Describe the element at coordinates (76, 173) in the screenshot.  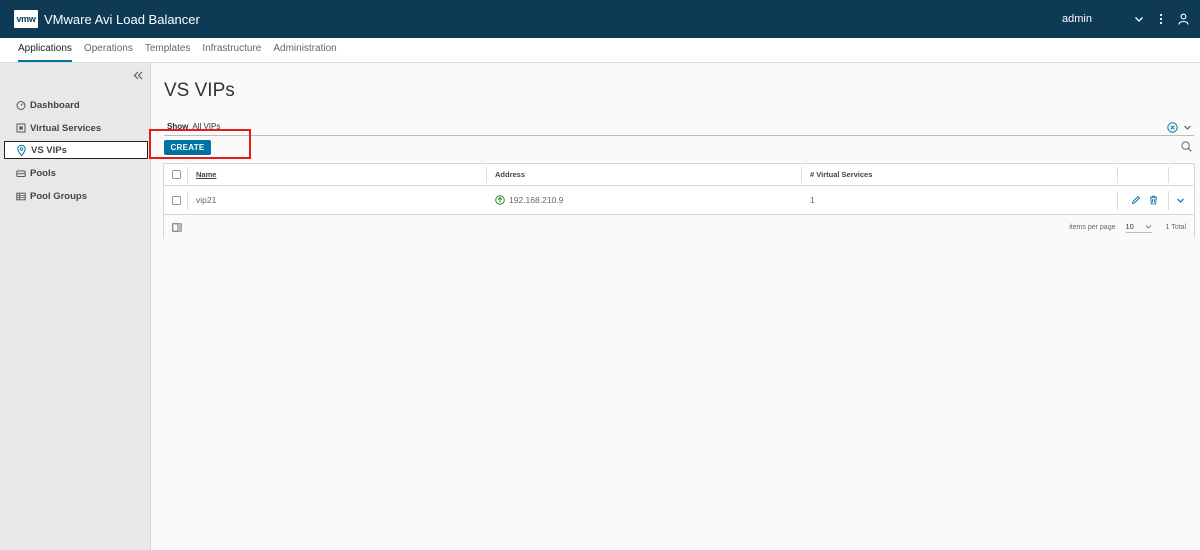
I see `sidebar-item-pools: Pools` at that location.